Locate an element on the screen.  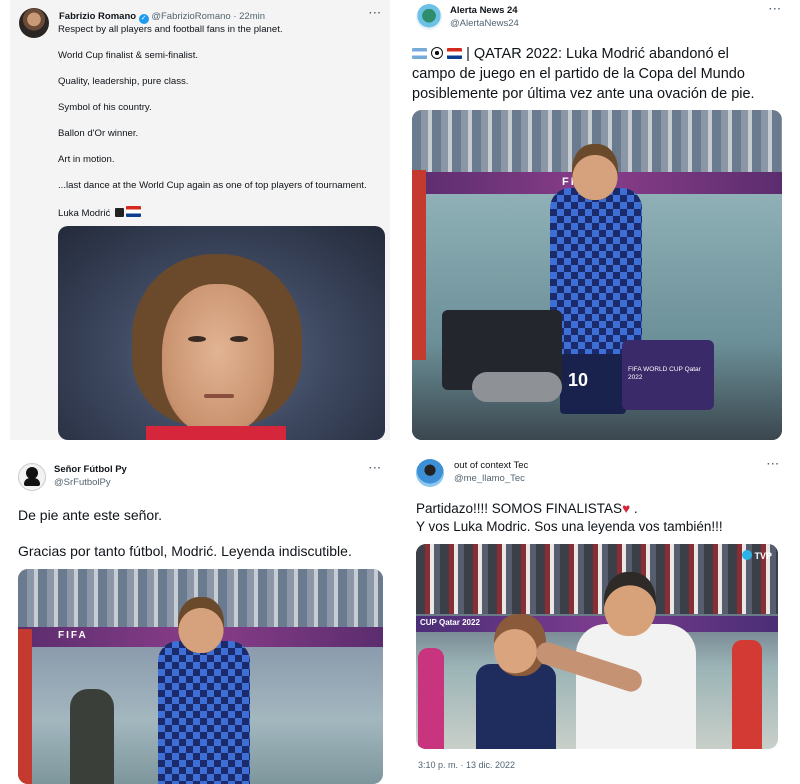
tweet-text-line: Partidazo!!!! SOMOS FINALISTAS♥ . is located at coordinates (527, 508).